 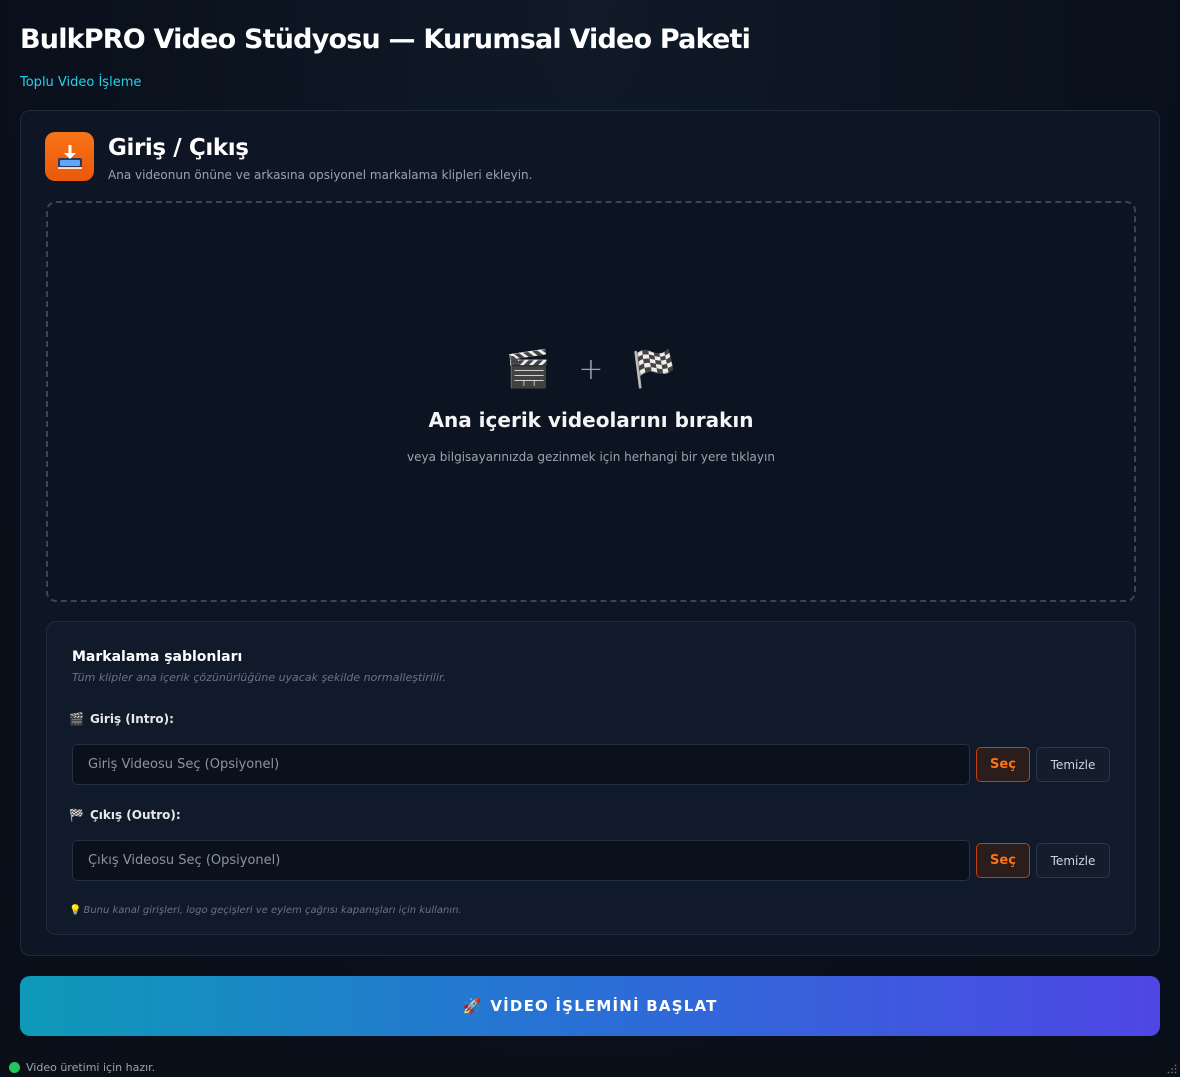 What do you see at coordinates (75, 910) in the screenshot?
I see `lightbulb-icon: 💡` at bounding box center [75, 910].